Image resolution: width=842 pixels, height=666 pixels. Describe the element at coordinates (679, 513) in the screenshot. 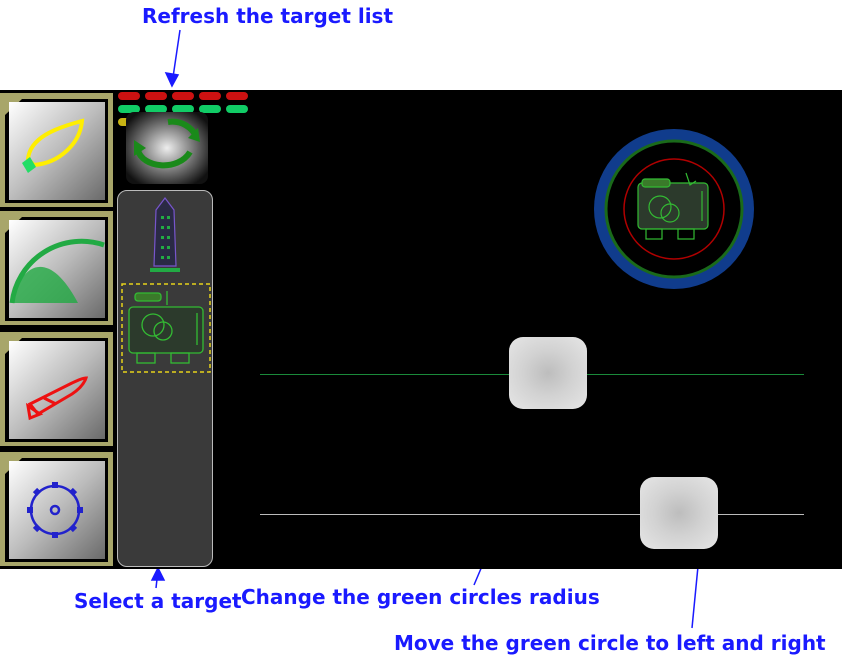

I see `position-slider-knob` at that location.